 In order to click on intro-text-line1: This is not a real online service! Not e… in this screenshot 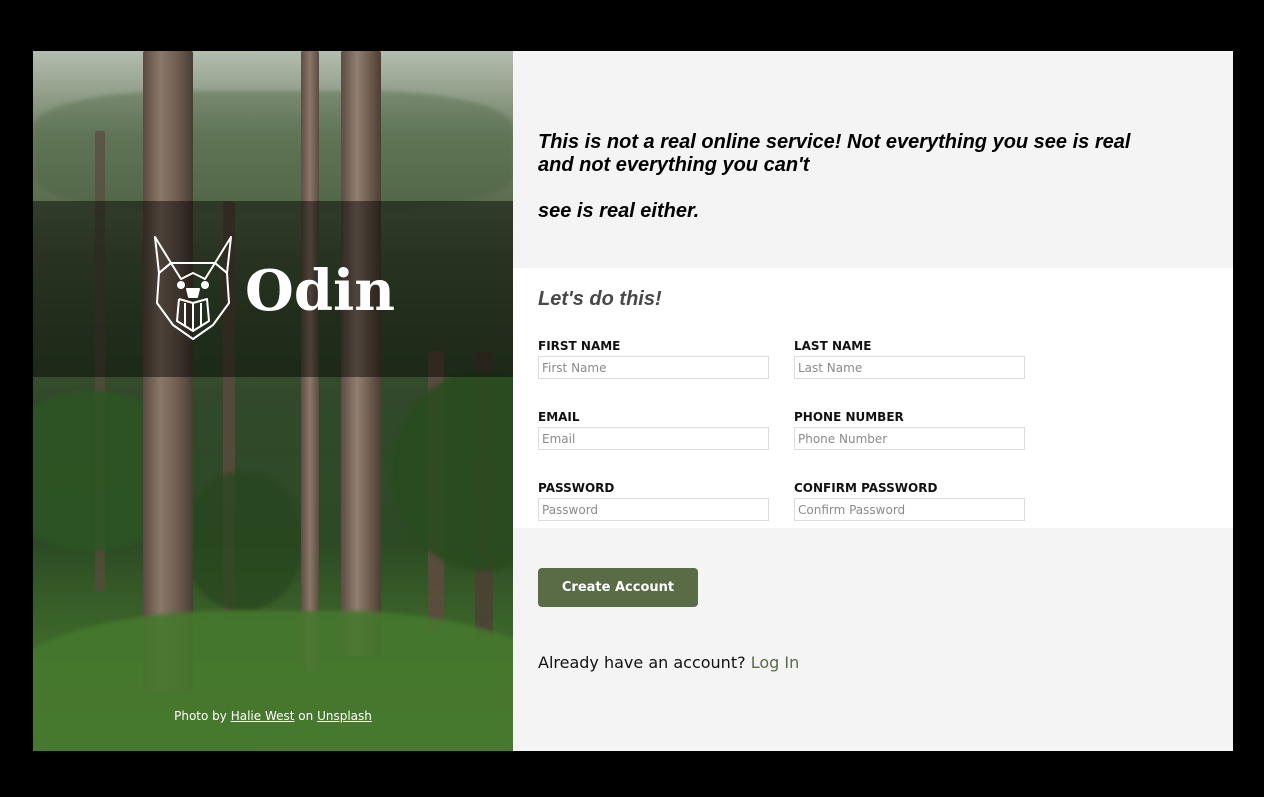, I will do `click(834, 153)`.